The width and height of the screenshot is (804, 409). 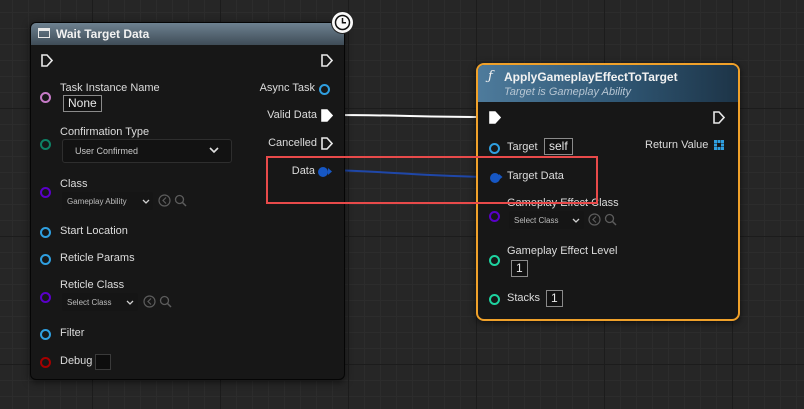 What do you see at coordinates (82, 103) in the screenshot?
I see `task-instance-name-field: None` at bounding box center [82, 103].